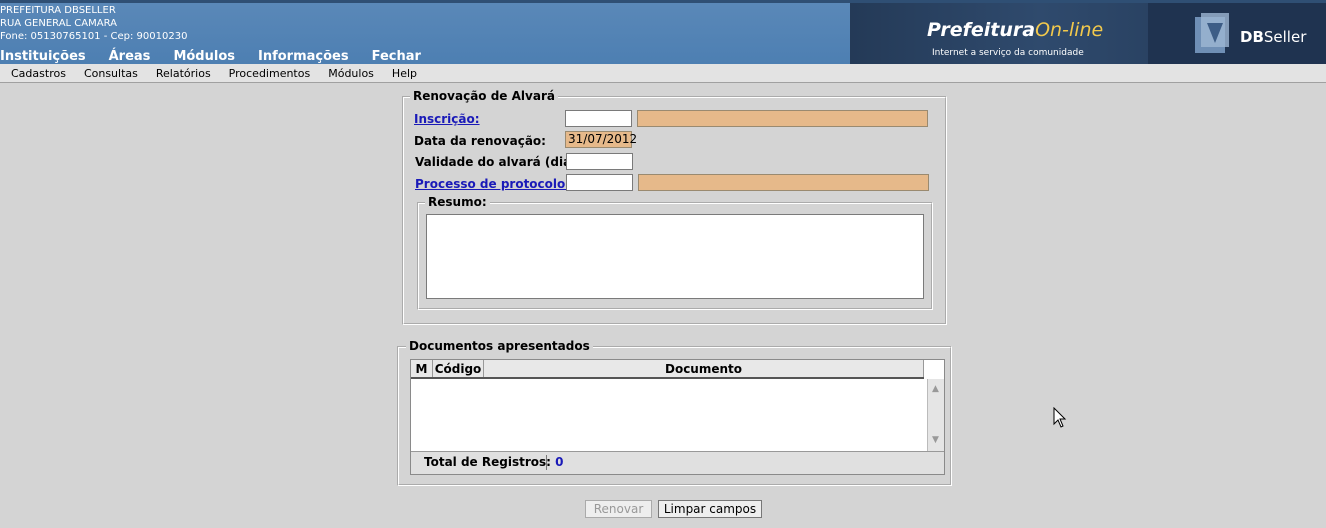 This screenshot has height=528, width=1326. What do you see at coordinates (447, 119) in the screenshot?
I see `inscricao-link: Inscrição:` at bounding box center [447, 119].